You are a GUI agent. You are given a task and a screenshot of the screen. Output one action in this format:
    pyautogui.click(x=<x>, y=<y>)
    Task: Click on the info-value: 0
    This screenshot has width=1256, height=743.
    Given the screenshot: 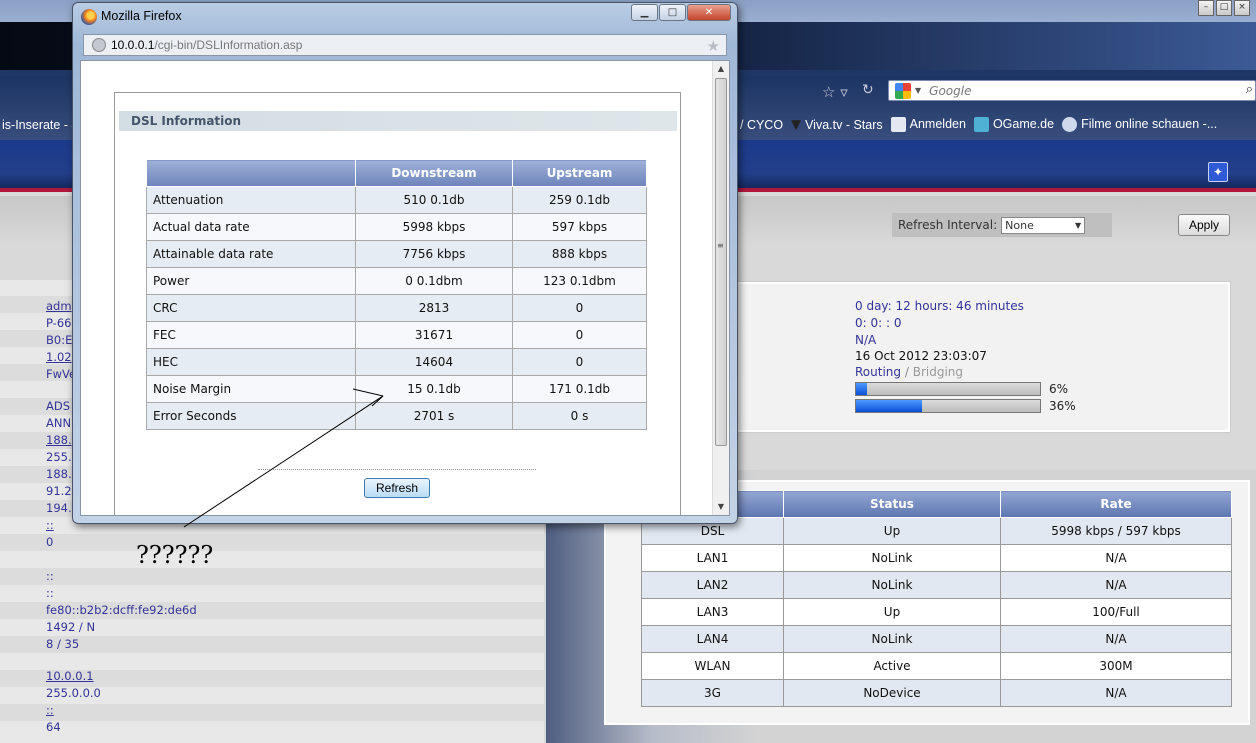 What is the action you would take?
    pyautogui.click(x=50, y=542)
    